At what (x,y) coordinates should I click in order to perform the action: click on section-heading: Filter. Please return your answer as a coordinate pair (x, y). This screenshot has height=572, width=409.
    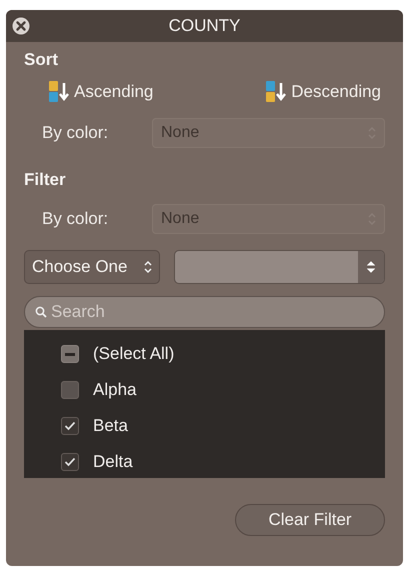
    Looking at the image, I should click on (45, 180).